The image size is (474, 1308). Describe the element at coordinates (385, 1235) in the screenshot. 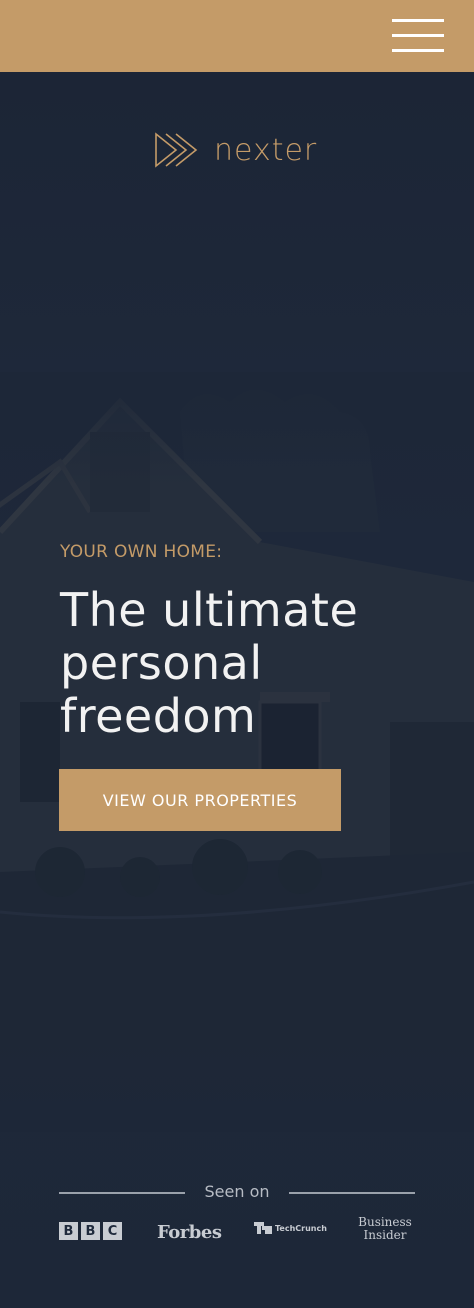

I see `insider-line-2: Insider` at that location.